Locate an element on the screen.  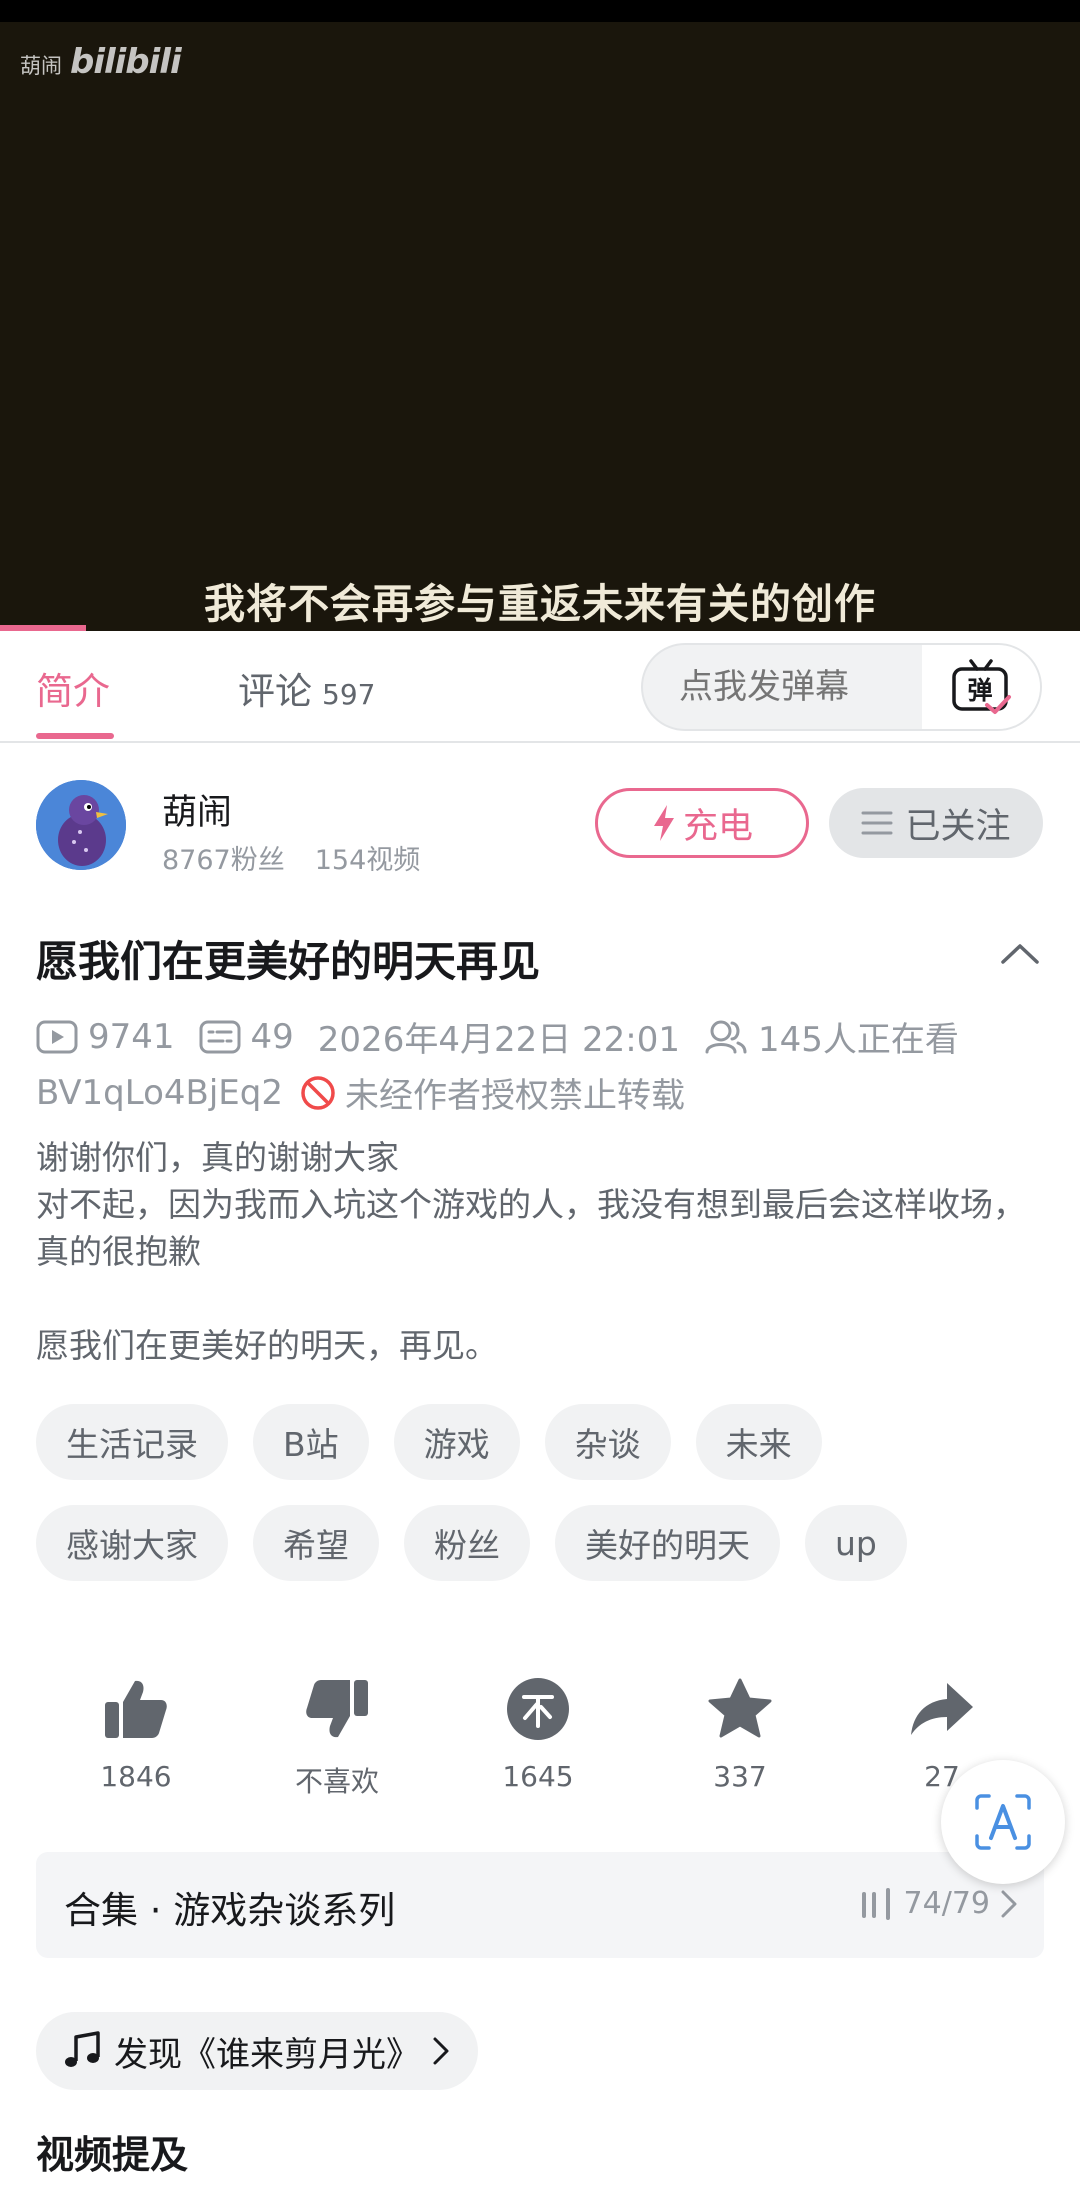
tag: 杂谈 is located at coordinates (607, 1442).